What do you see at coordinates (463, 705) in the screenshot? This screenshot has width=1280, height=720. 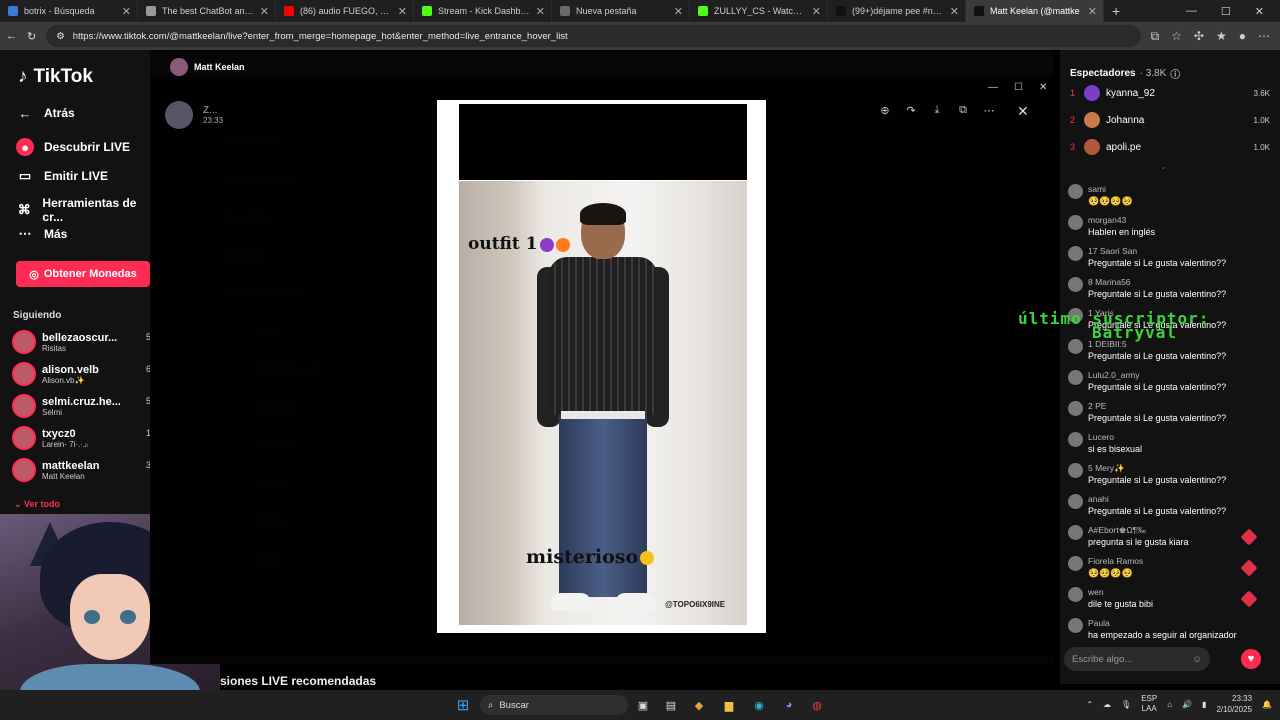 I see `start-icon: ⊞` at bounding box center [463, 705].